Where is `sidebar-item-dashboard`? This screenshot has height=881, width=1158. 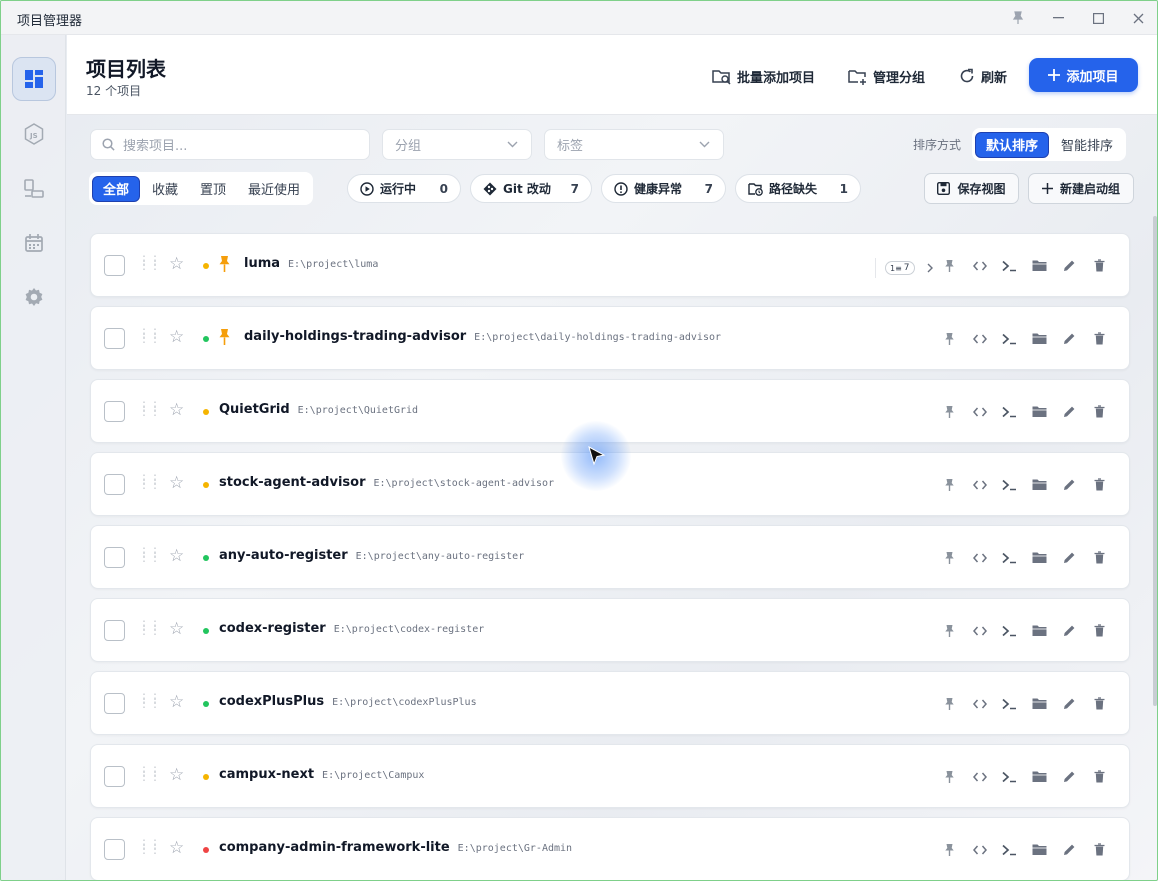 sidebar-item-dashboard is located at coordinates (34, 79).